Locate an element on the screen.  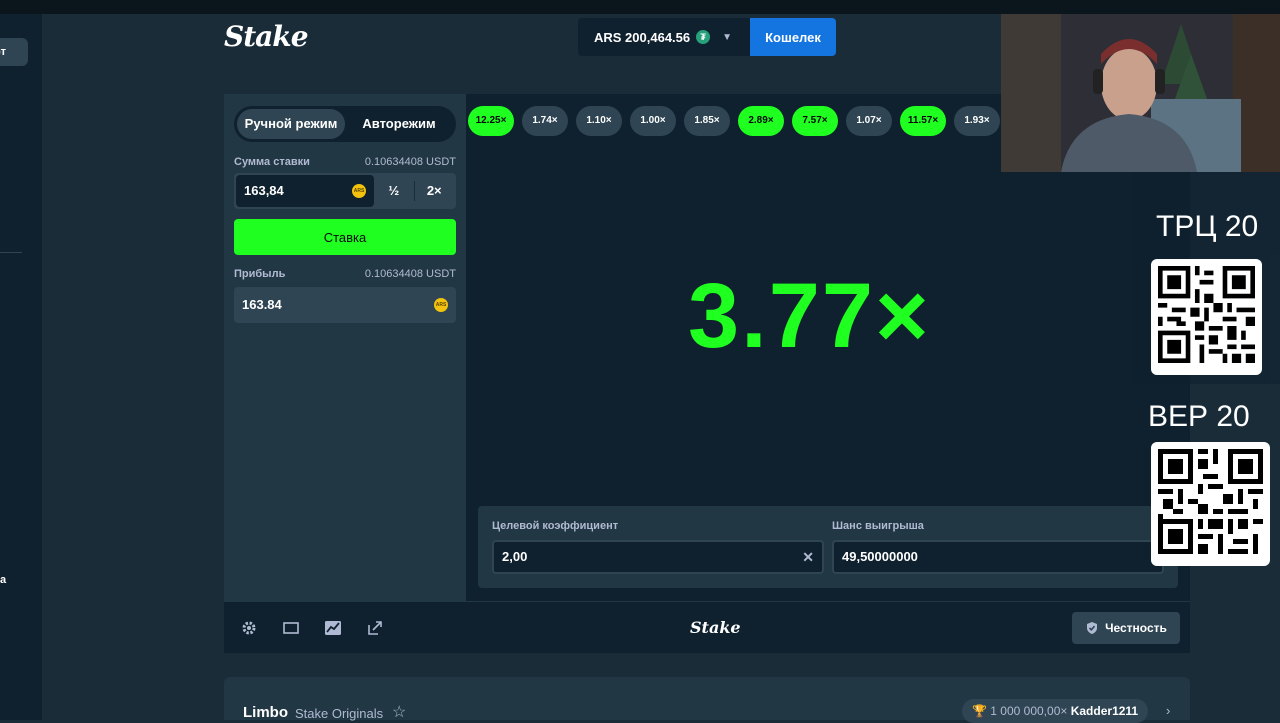
tab-auto: Авторежим is located at coordinates (399, 124).